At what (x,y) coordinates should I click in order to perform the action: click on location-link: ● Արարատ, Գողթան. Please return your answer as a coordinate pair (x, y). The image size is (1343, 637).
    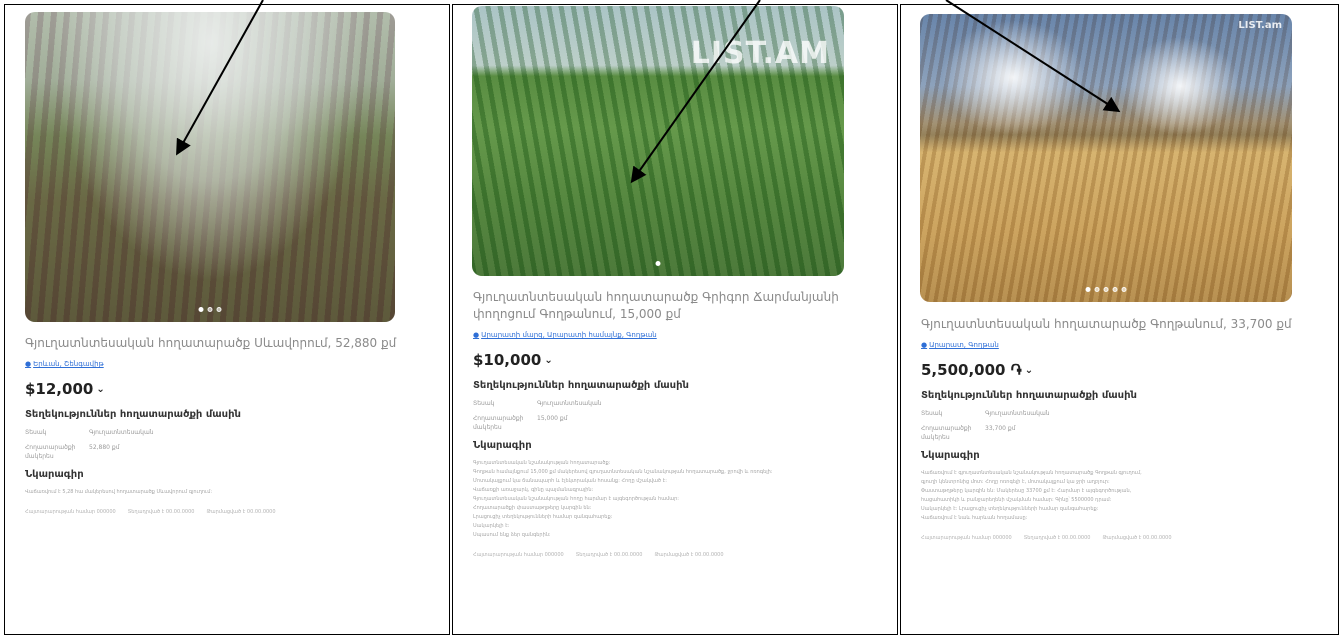
    Looking at the image, I should click on (1111, 345).